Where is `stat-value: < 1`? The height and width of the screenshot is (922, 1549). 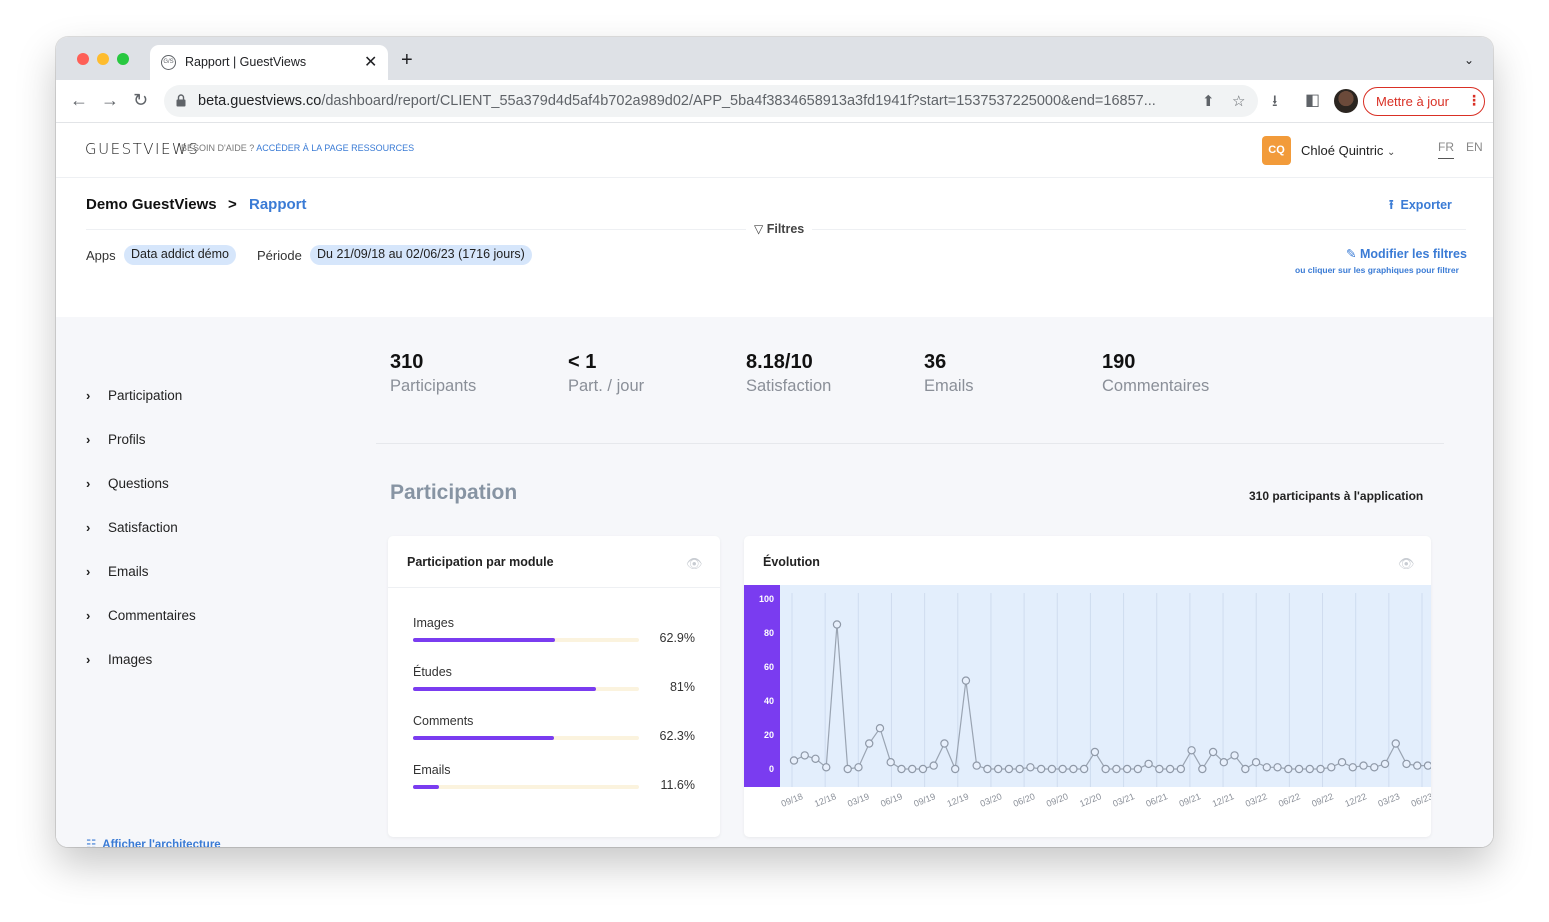
stat-value: < 1 is located at coordinates (582, 362).